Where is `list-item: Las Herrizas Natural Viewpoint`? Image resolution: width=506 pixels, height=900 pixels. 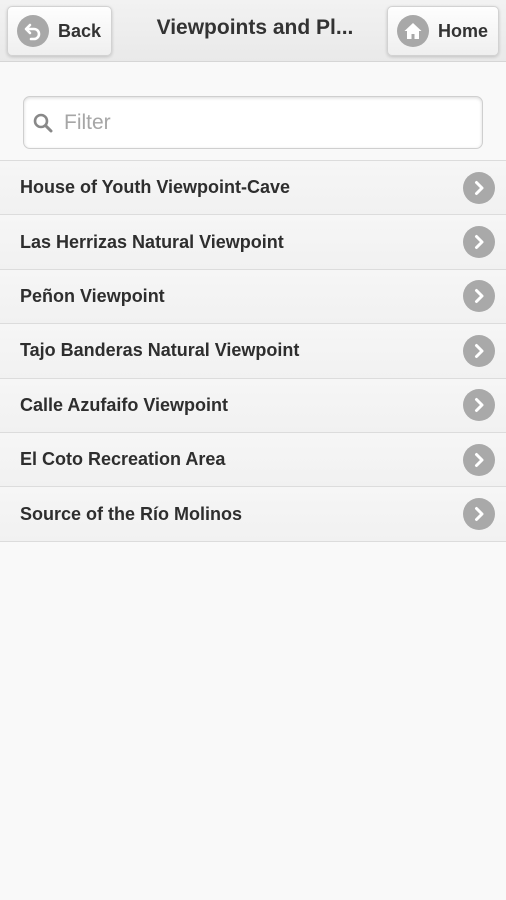 list-item: Las Herrizas Natural Viewpoint is located at coordinates (253, 242).